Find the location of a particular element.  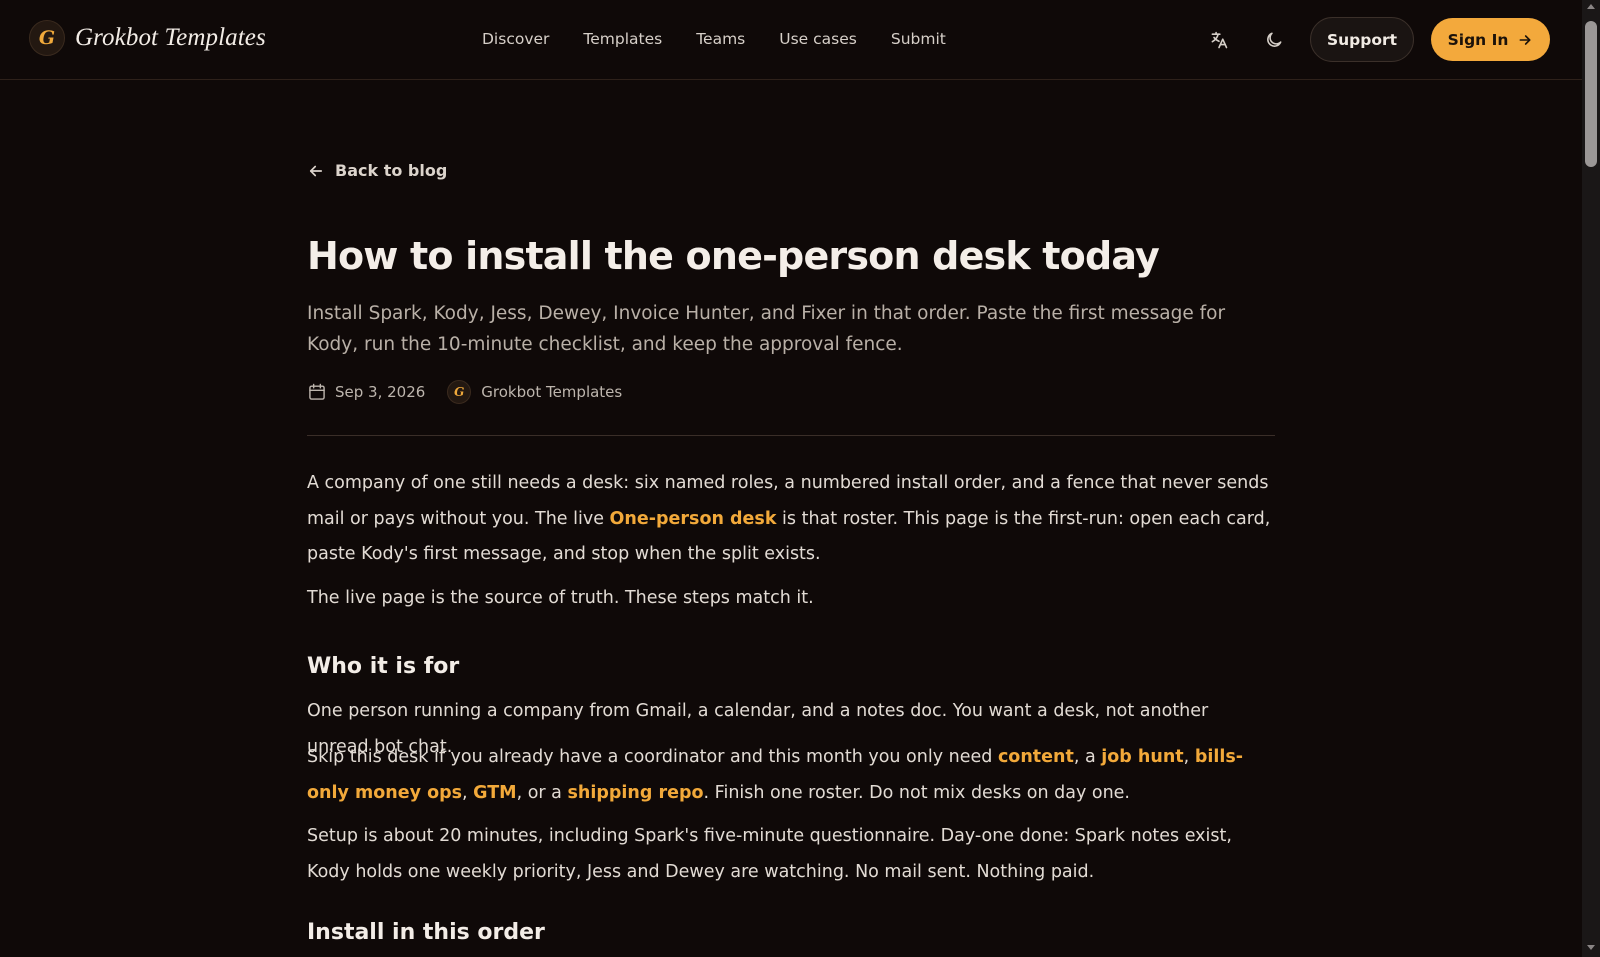

brand-badge: G is located at coordinates (47, 38).